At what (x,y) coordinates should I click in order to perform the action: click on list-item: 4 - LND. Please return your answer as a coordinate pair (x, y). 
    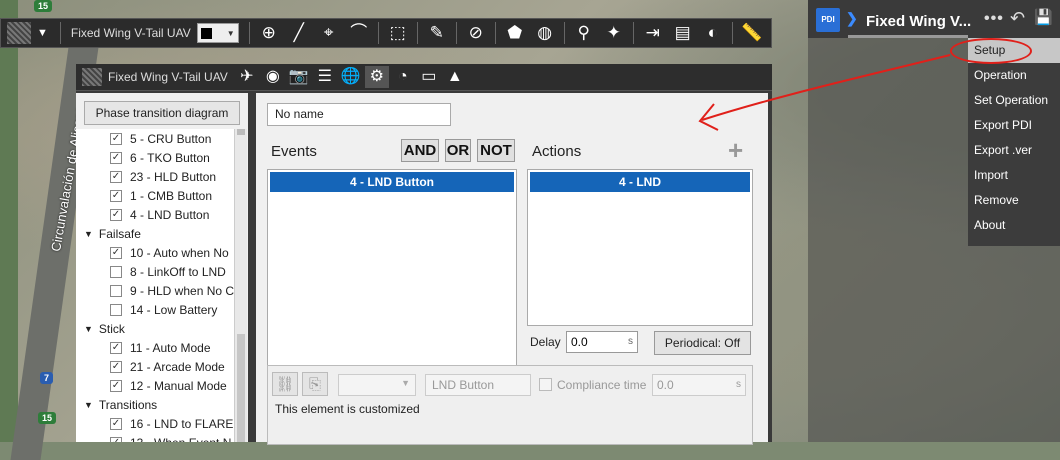
    Looking at the image, I should click on (640, 182).